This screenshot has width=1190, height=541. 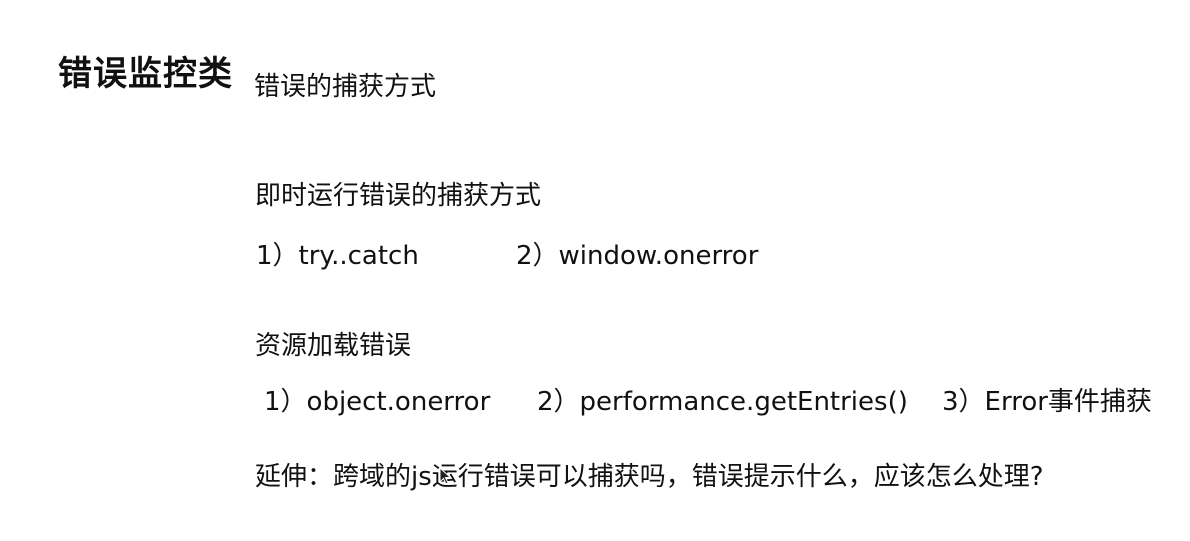 What do you see at coordinates (1047, 402) in the screenshot?
I see `resource-item-error-event-capture: 3）Error事件捕获` at bounding box center [1047, 402].